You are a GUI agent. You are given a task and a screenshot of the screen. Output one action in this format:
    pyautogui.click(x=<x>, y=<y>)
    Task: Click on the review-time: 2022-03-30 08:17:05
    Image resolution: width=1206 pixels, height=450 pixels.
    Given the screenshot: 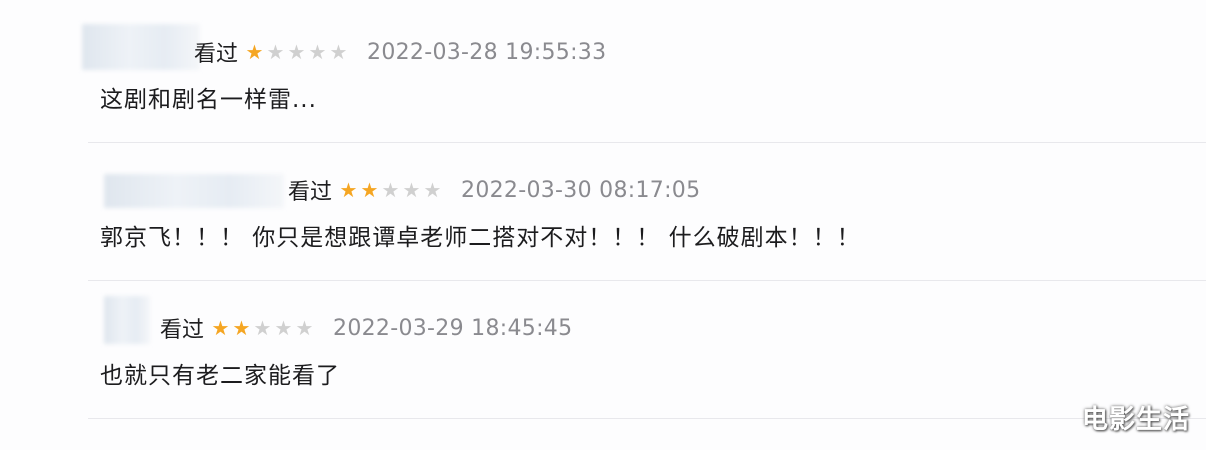 What is the action you would take?
    pyautogui.click(x=581, y=190)
    